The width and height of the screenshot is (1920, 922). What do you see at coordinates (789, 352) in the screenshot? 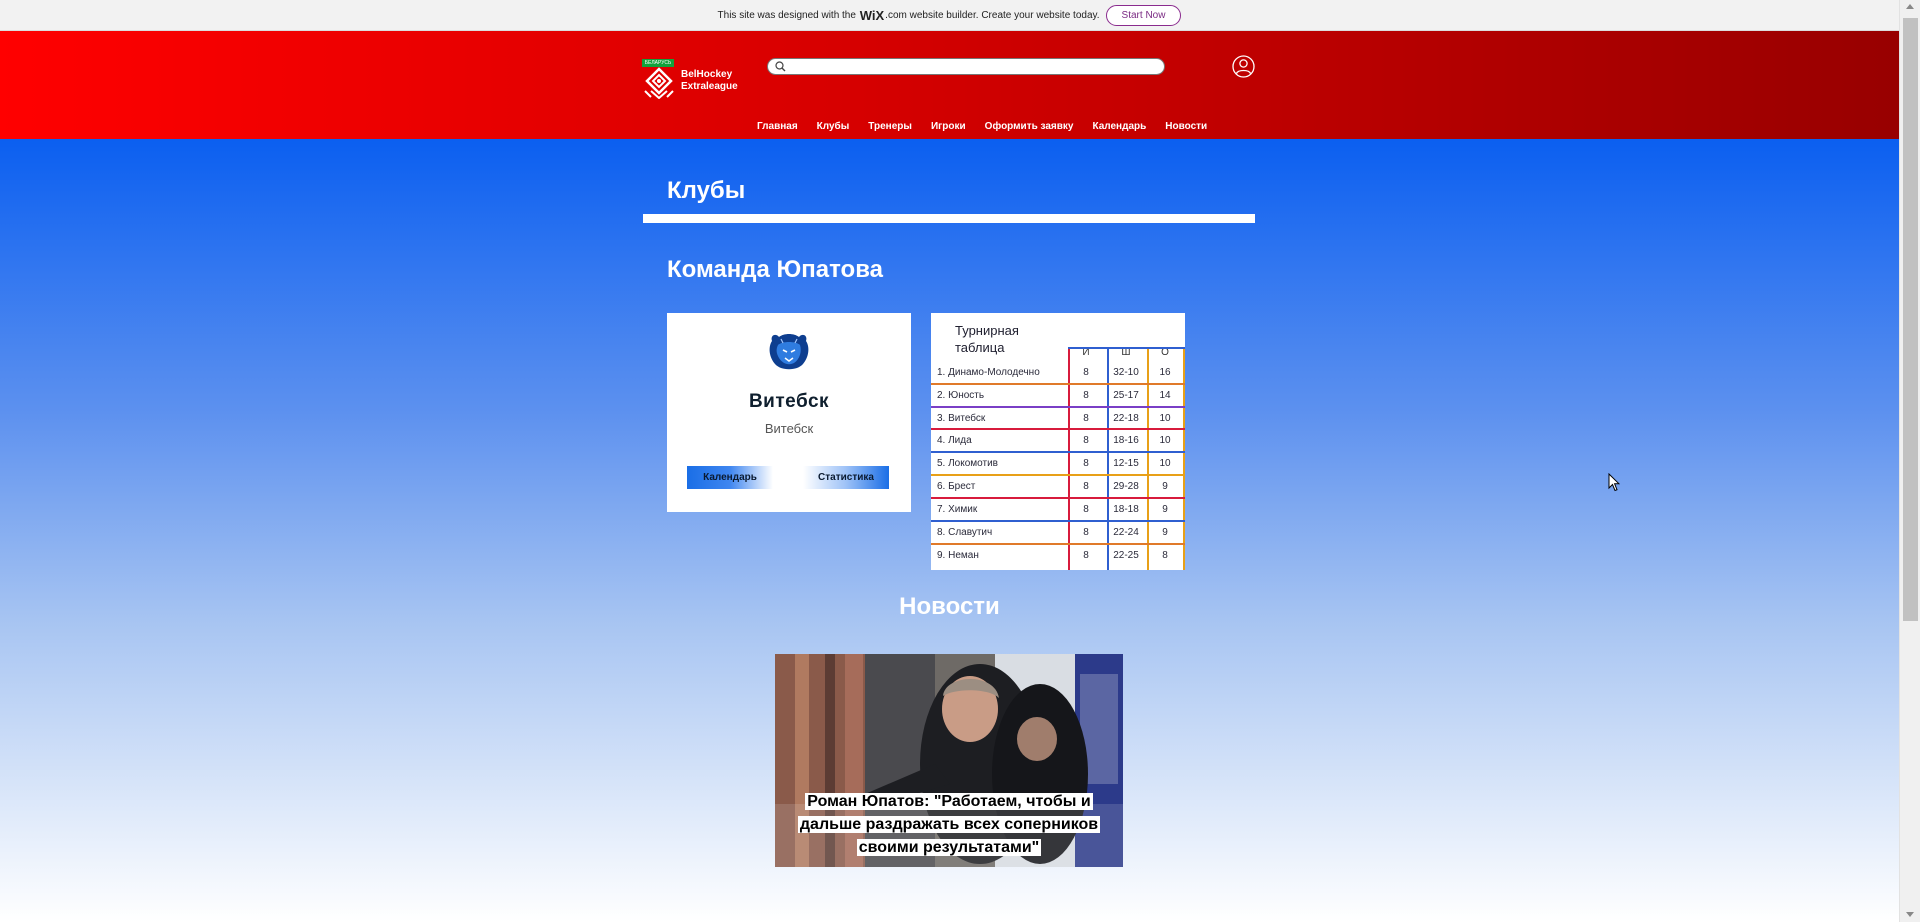
I see `club-bear-logo-icon` at bounding box center [789, 352].